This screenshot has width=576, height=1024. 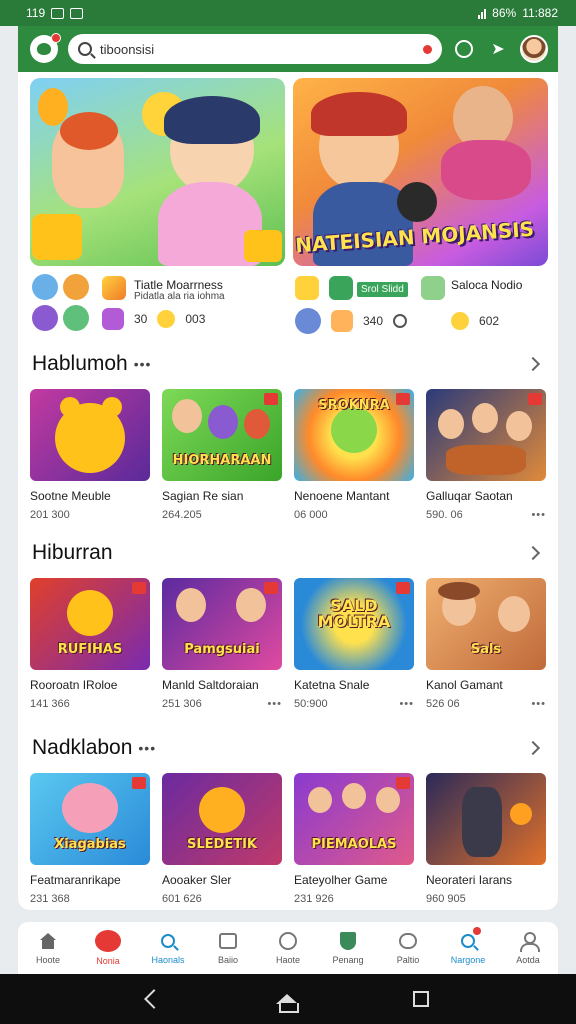 I want to click on tile-art-text: HIORHARAAN, so click(x=222, y=460).